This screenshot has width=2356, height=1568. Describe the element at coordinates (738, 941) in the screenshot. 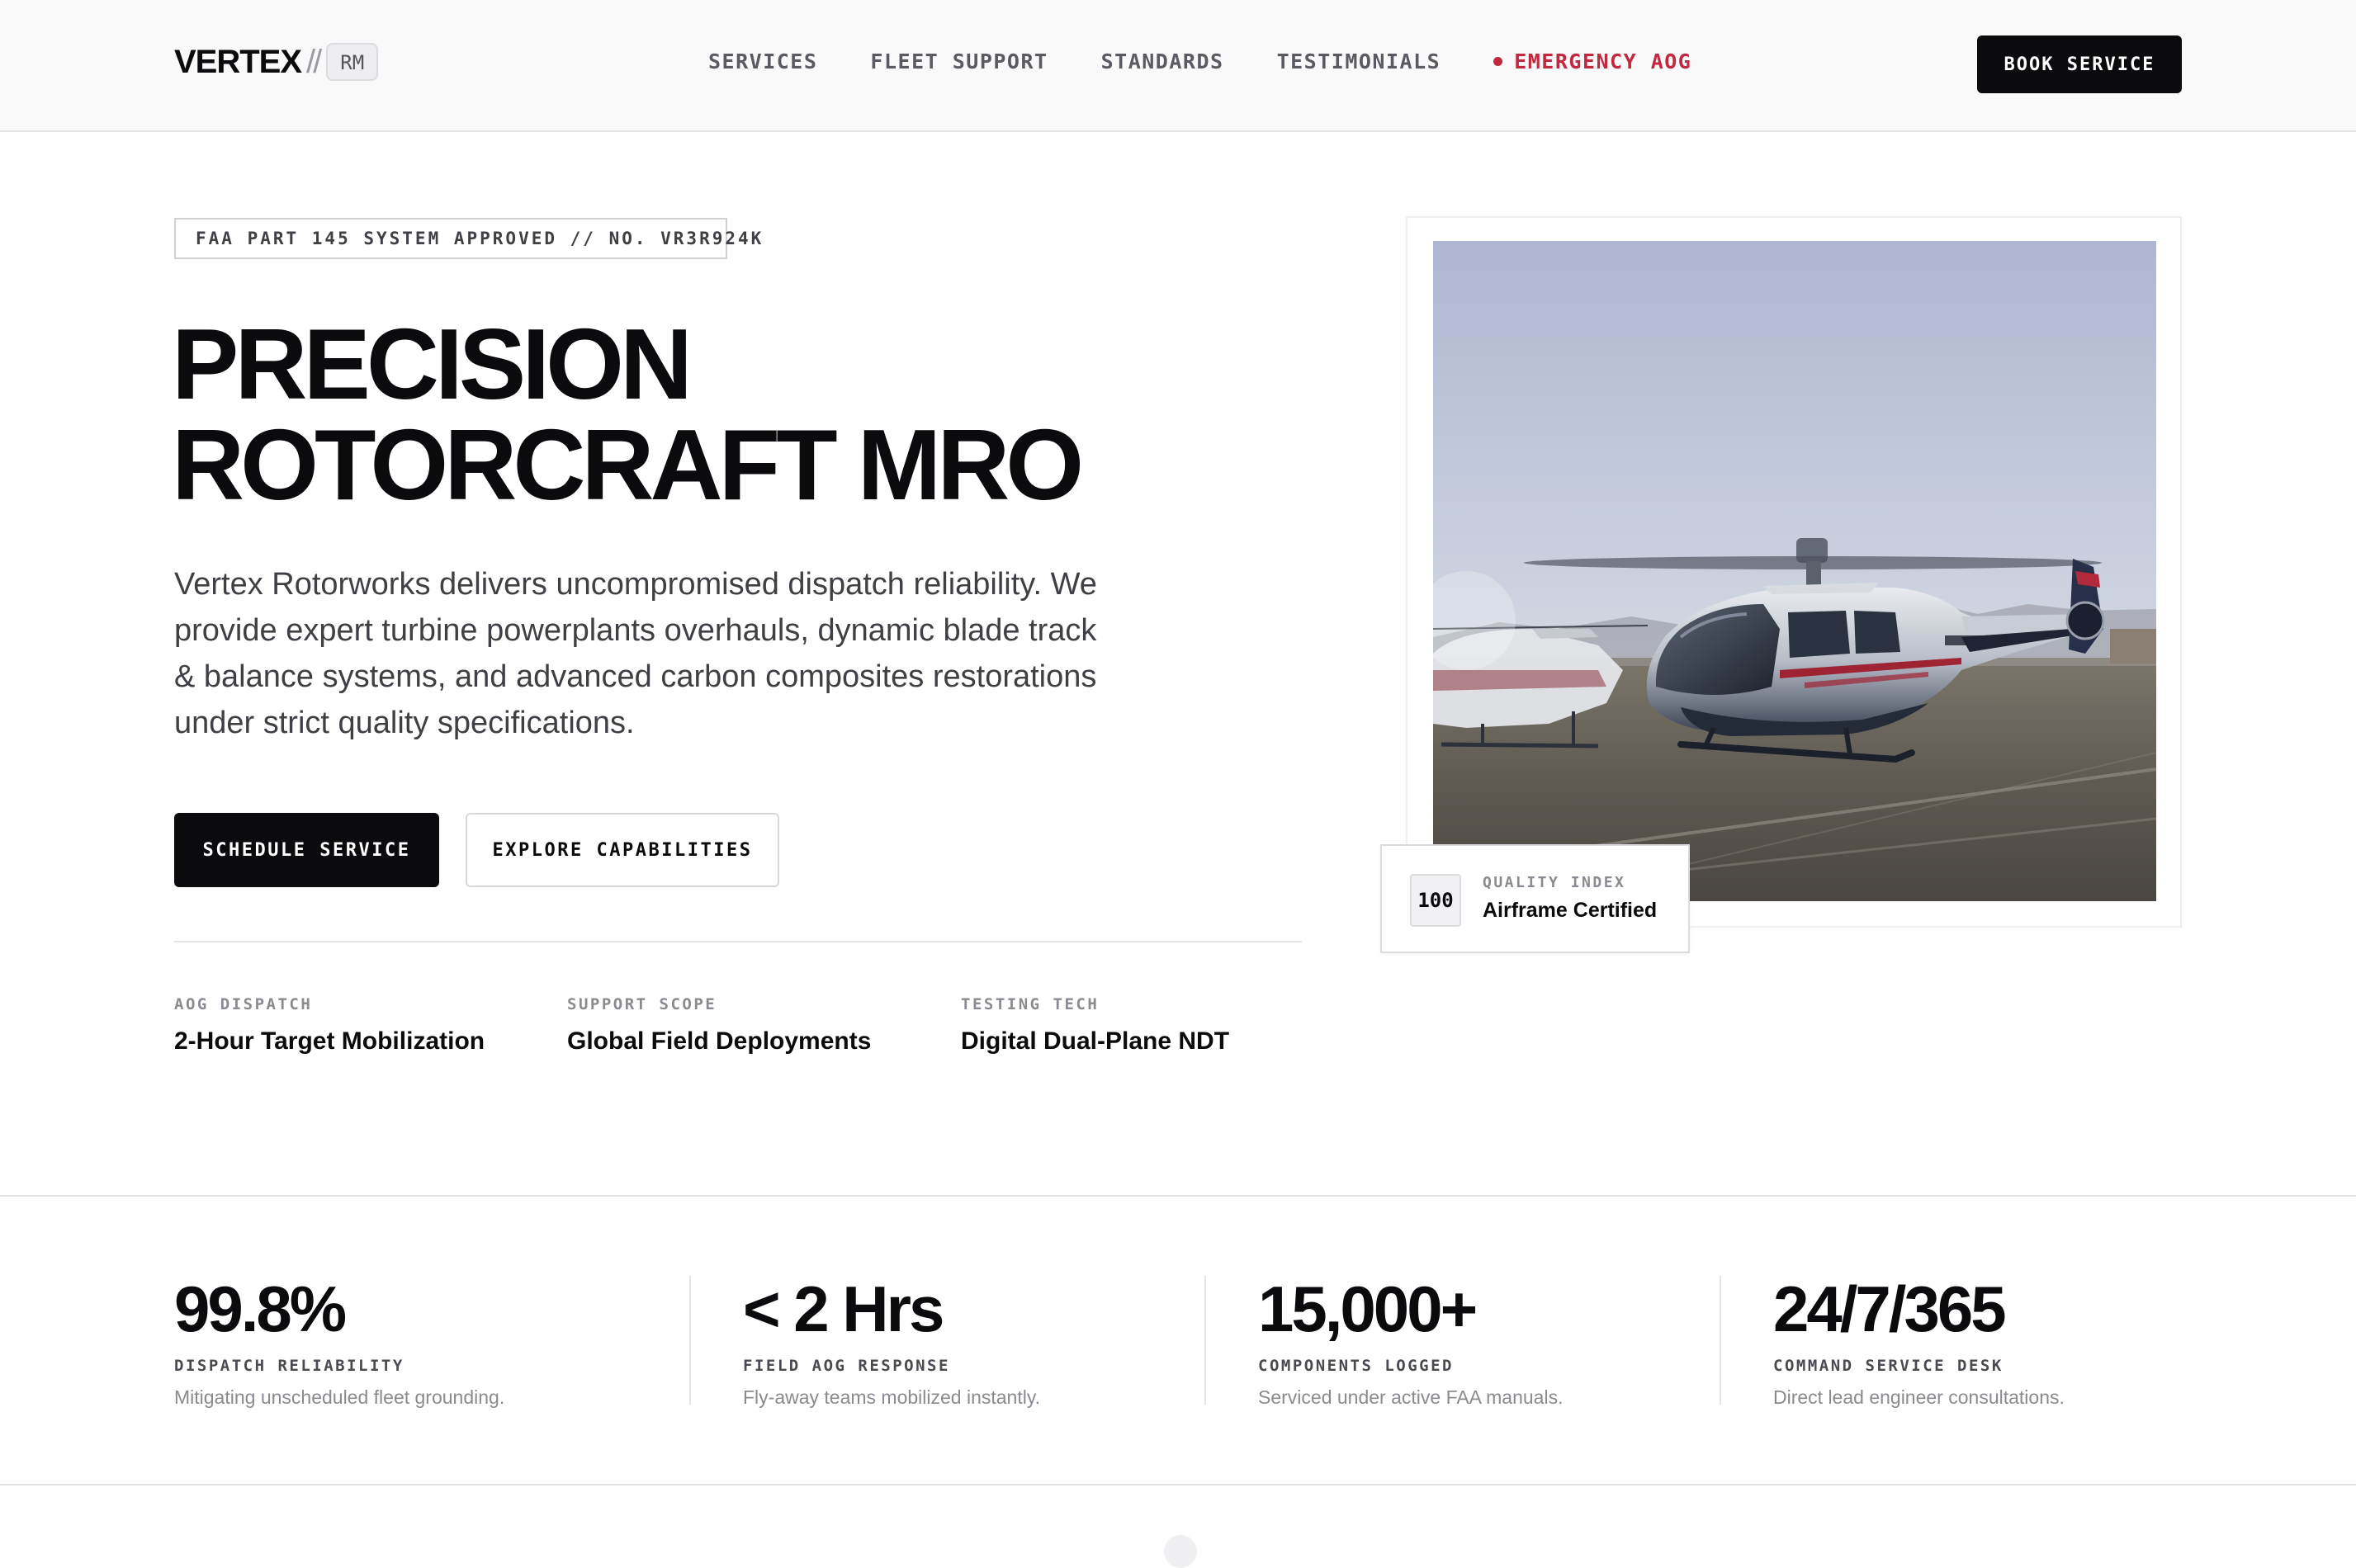

I see `hero-divider` at that location.